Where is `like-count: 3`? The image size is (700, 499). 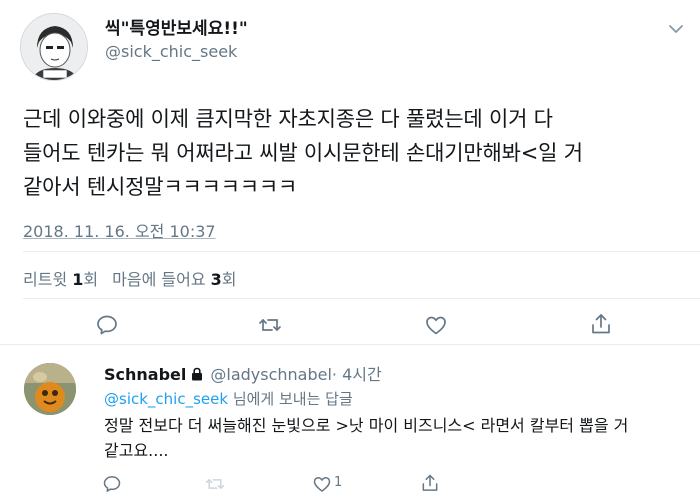 like-count: 3 is located at coordinates (216, 279).